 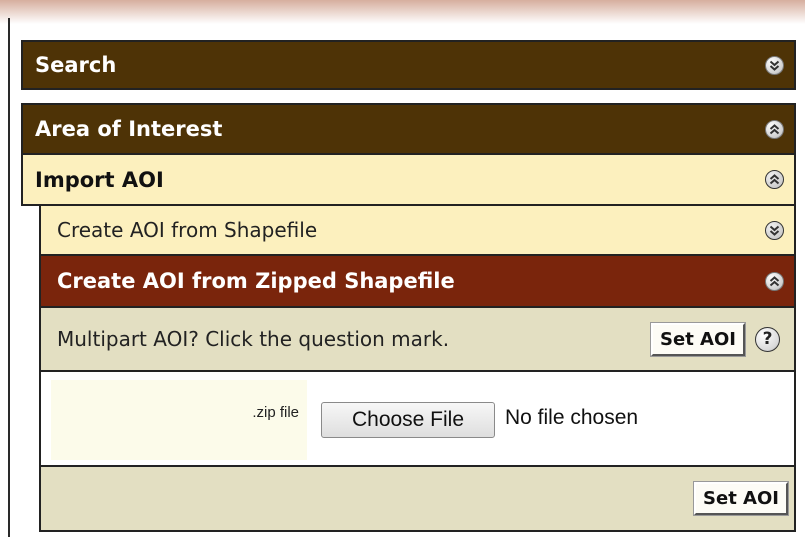 What do you see at coordinates (129, 129) in the screenshot?
I see `area-of-interest-title: Area of Interest` at bounding box center [129, 129].